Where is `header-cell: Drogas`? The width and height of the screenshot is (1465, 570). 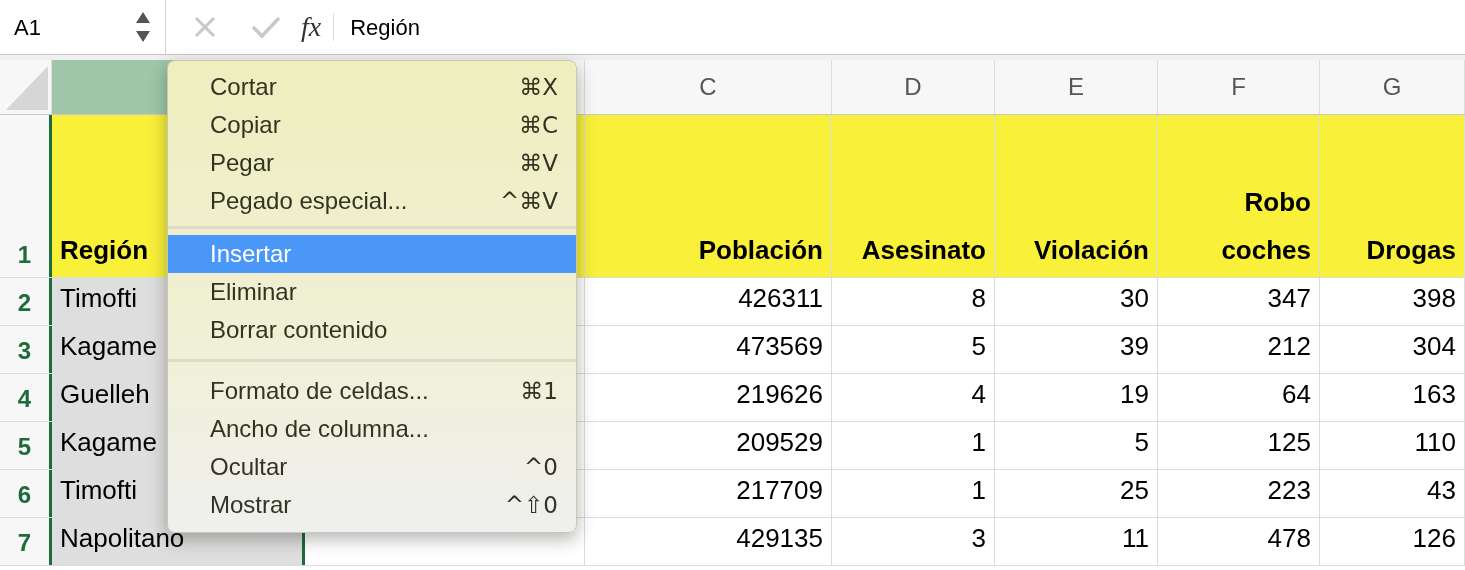 header-cell: Drogas is located at coordinates (1392, 196).